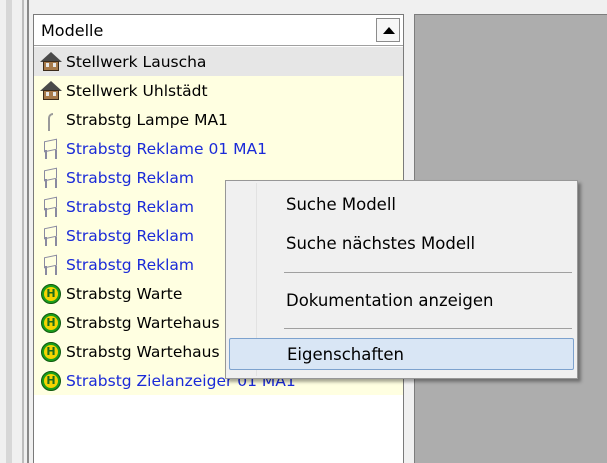 This screenshot has width=607, height=463. What do you see at coordinates (345, 354) in the screenshot?
I see `menu-item-label: Eigenschaften` at bounding box center [345, 354].